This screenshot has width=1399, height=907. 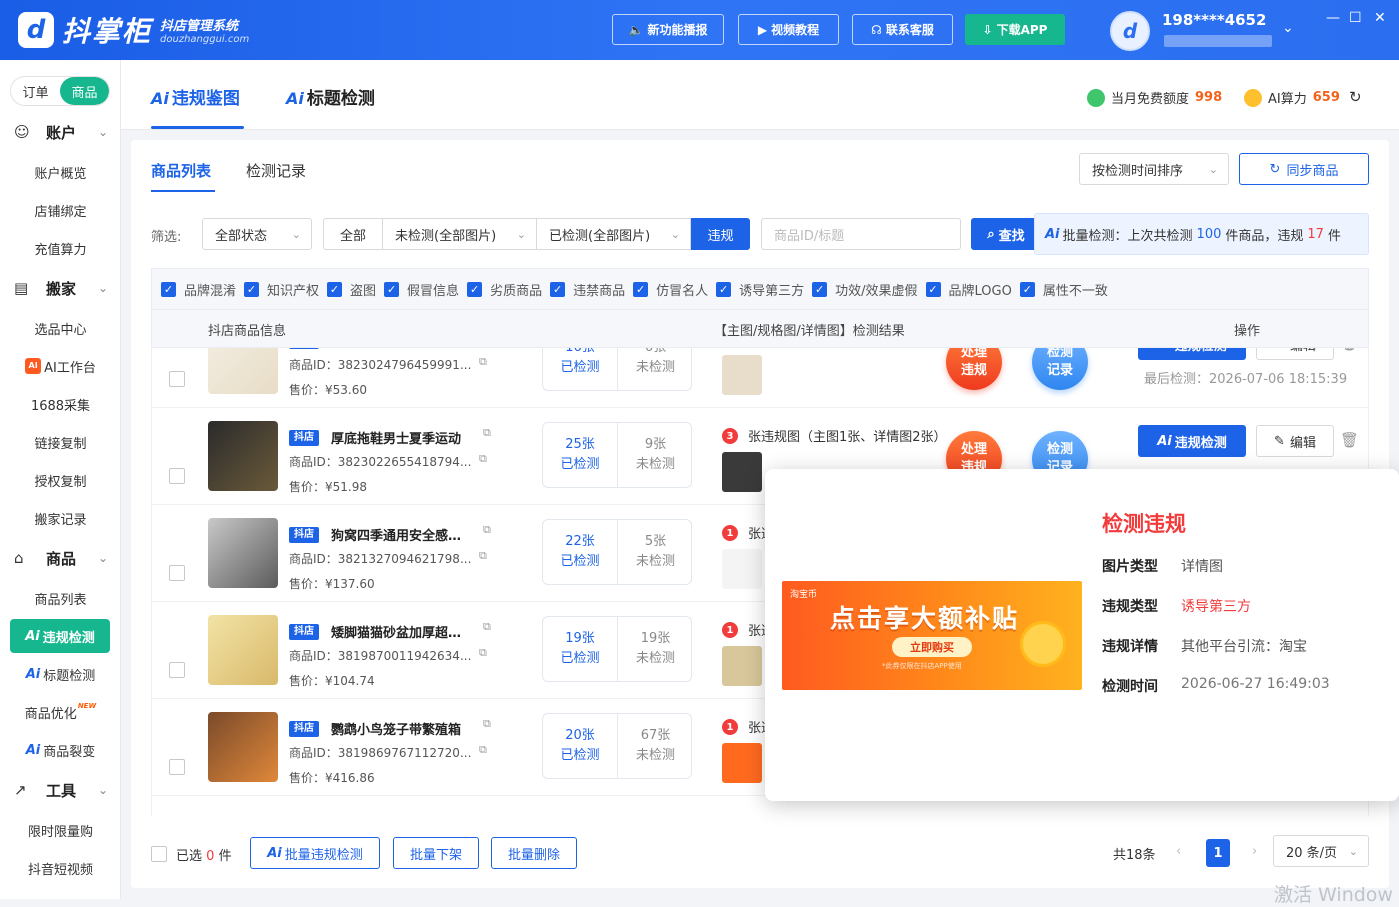 I want to click on sidebar-group-account: ☺ 账户 ⌄, so click(x=60, y=132).